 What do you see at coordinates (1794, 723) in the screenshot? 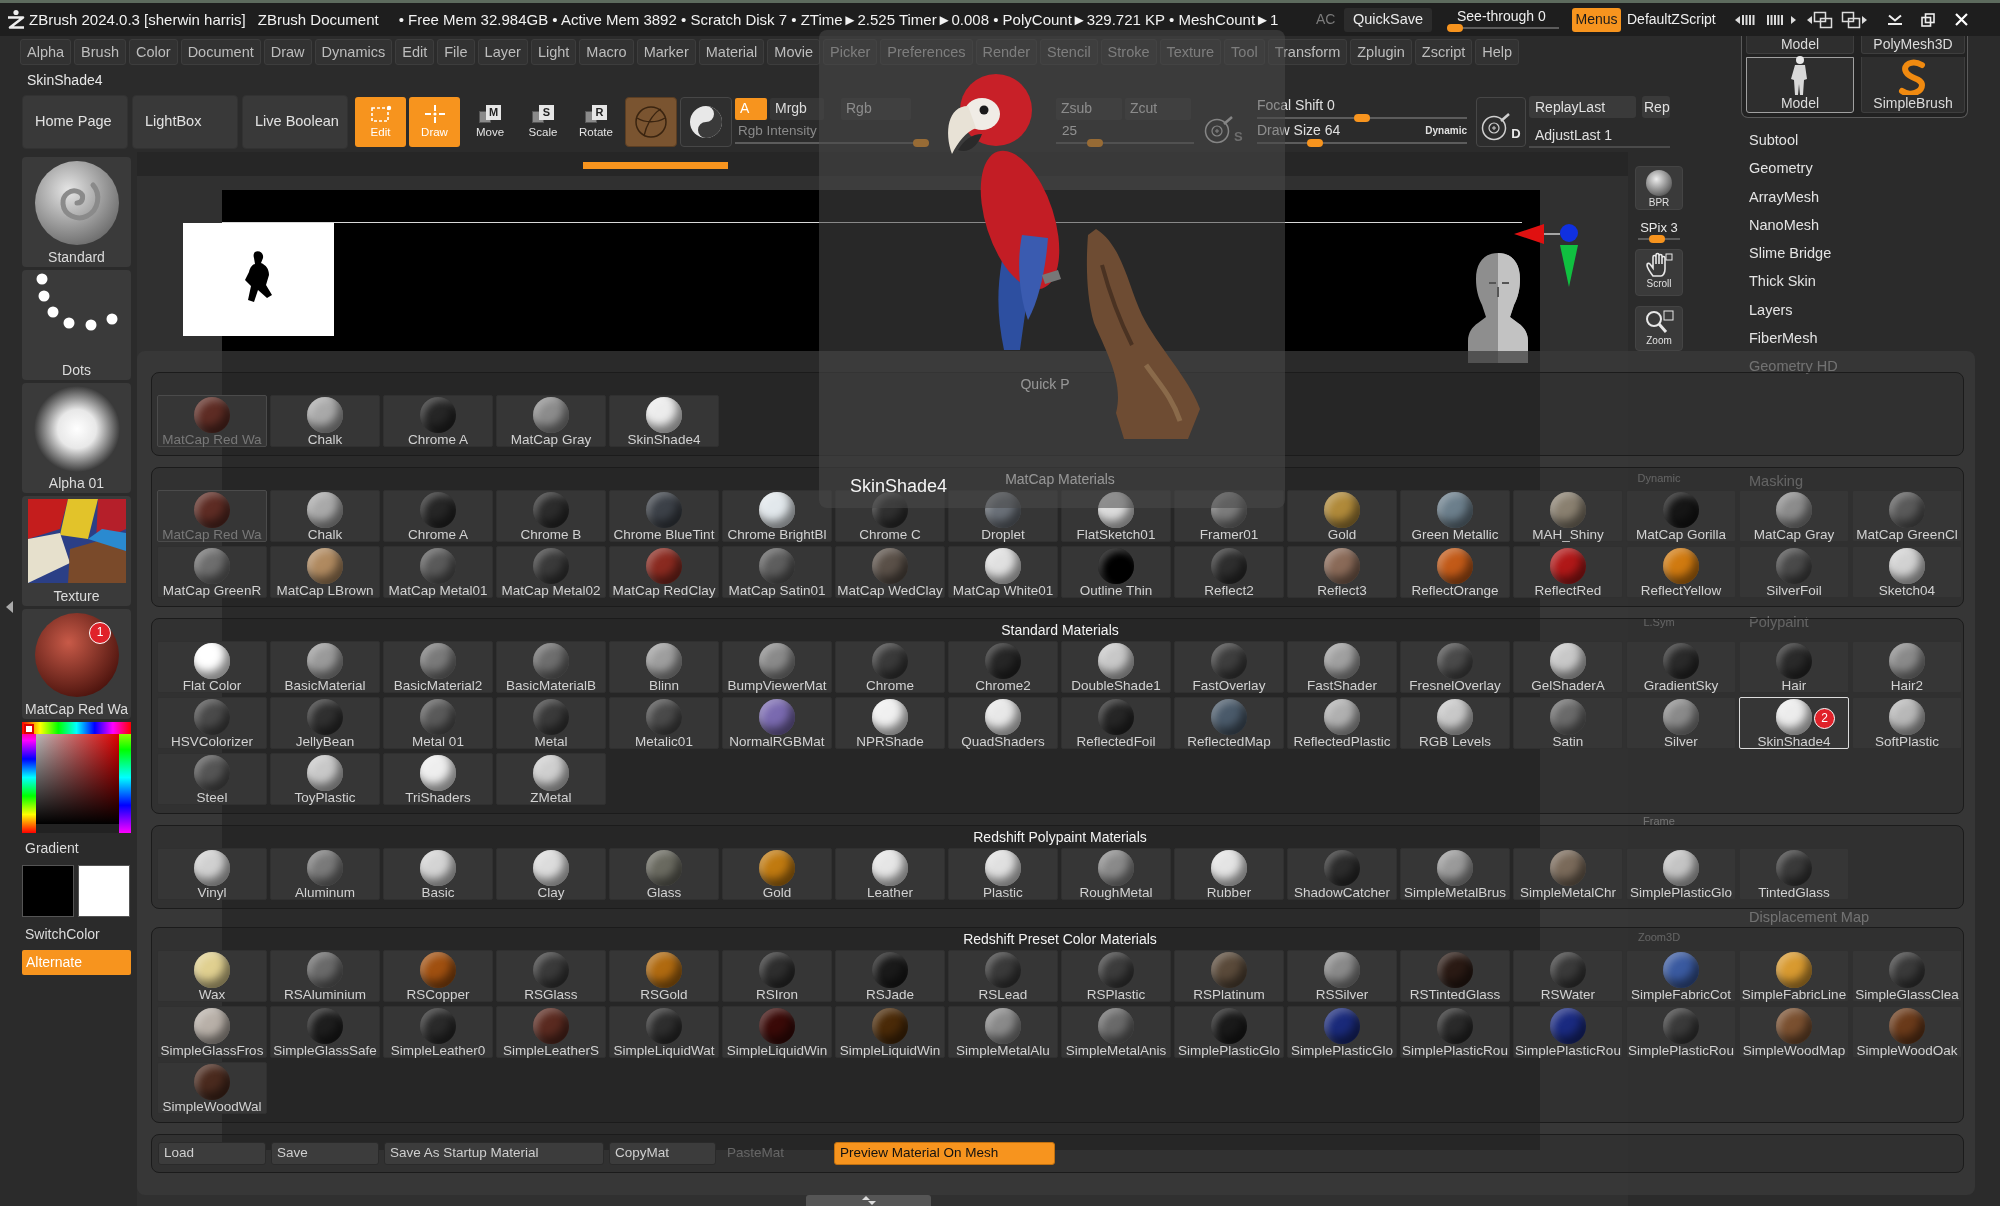
I see `material-tile: SkinShade4 2` at bounding box center [1794, 723].